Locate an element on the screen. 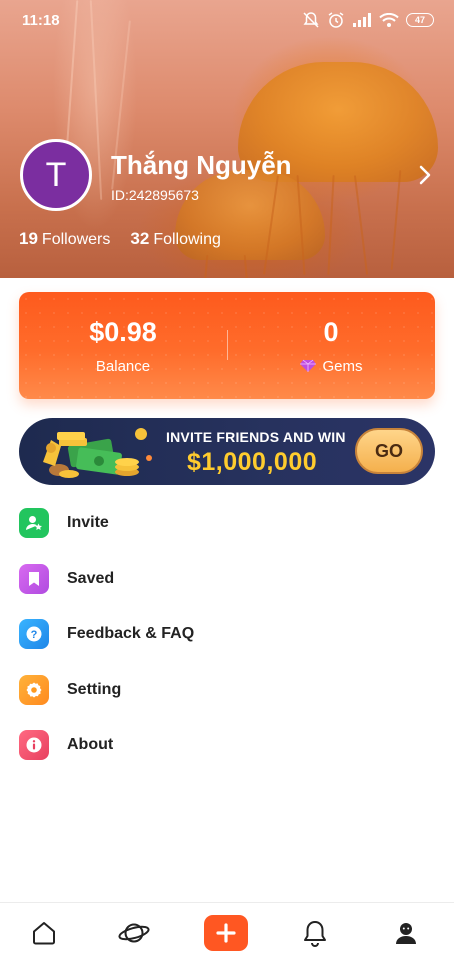 The width and height of the screenshot is (454, 960). gems-label: Gems is located at coordinates (342, 366).